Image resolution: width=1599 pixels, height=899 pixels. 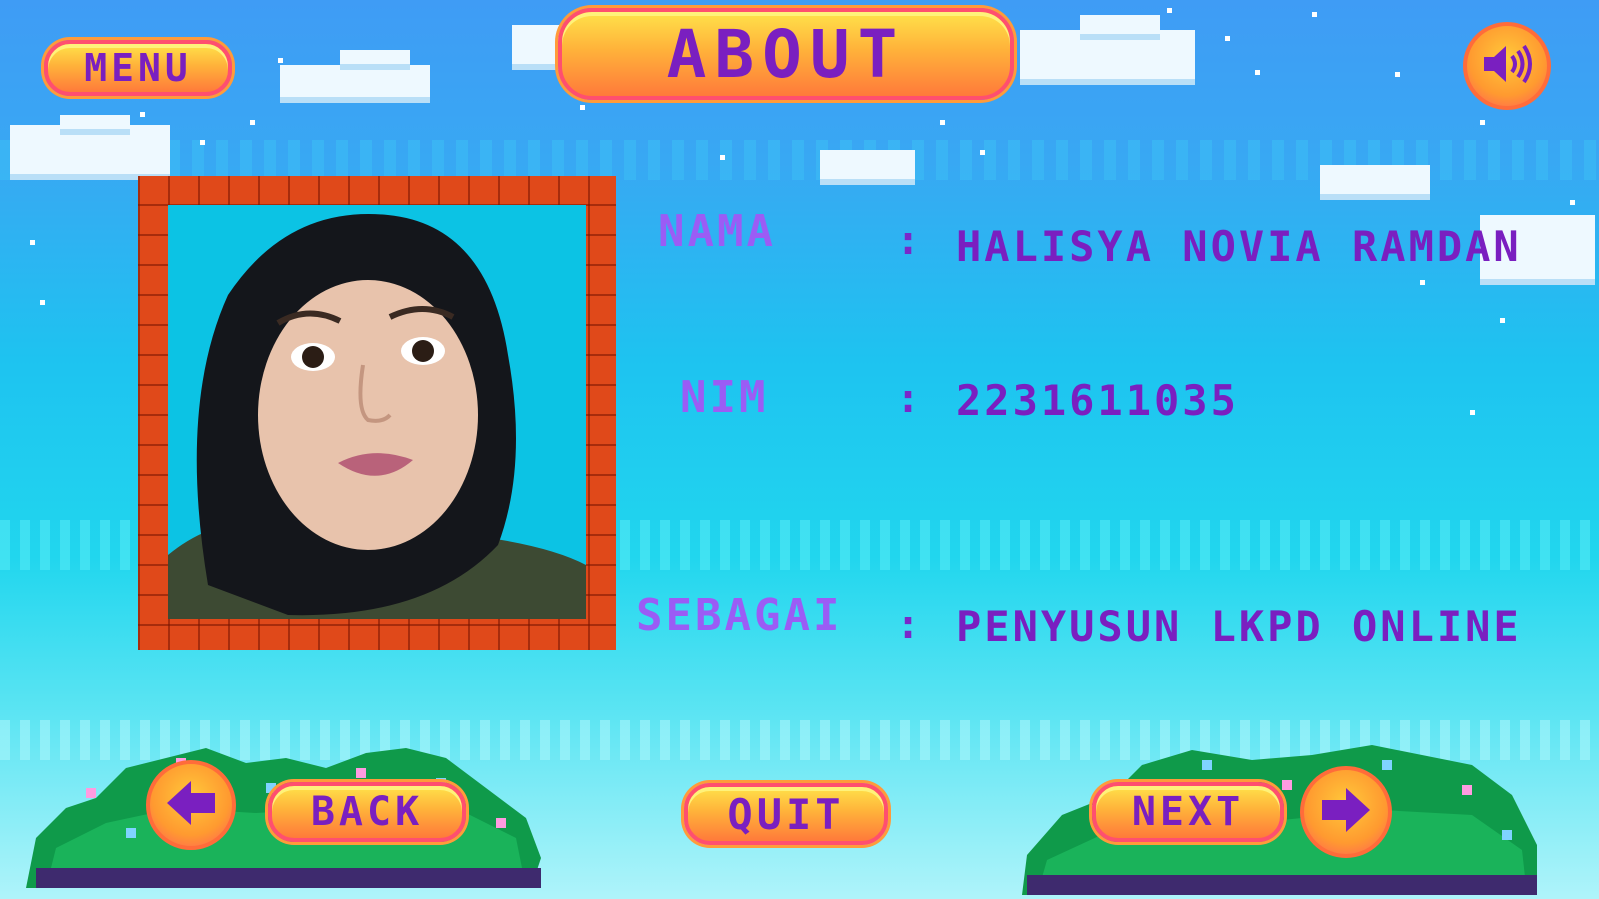 I want to click on page-title-banner: ABOUT, so click(x=786, y=54).